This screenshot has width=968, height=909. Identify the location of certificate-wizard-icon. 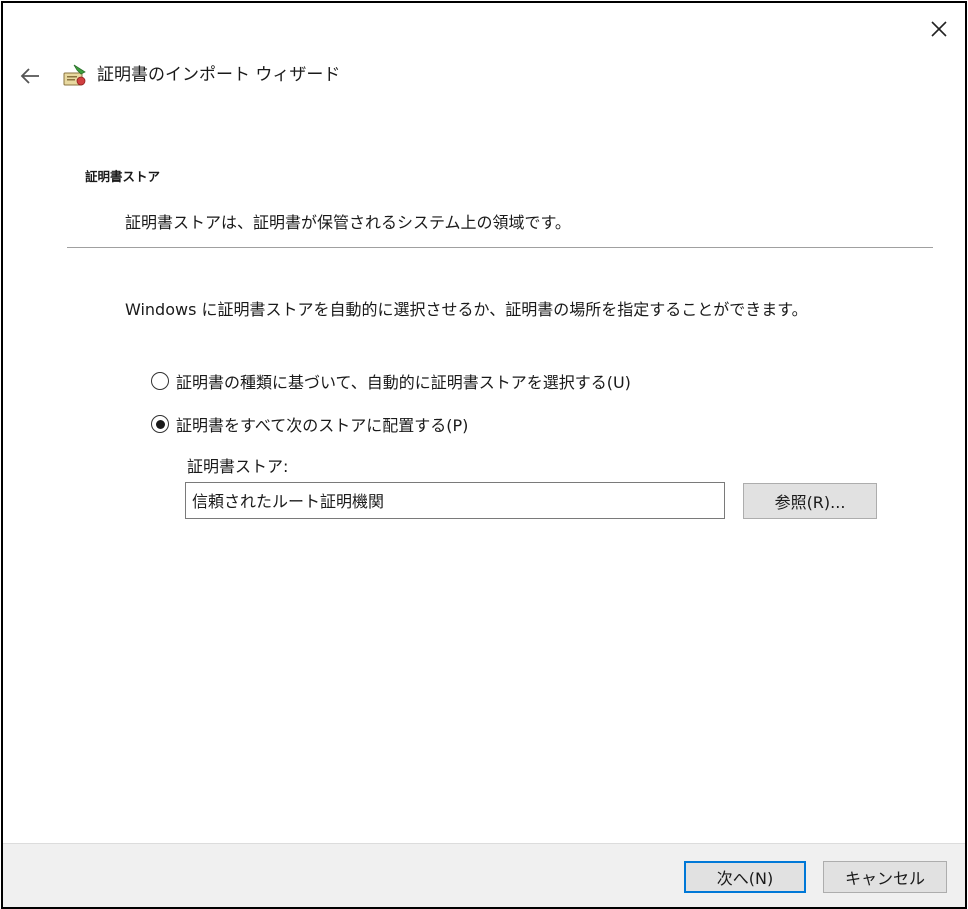
(74, 75).